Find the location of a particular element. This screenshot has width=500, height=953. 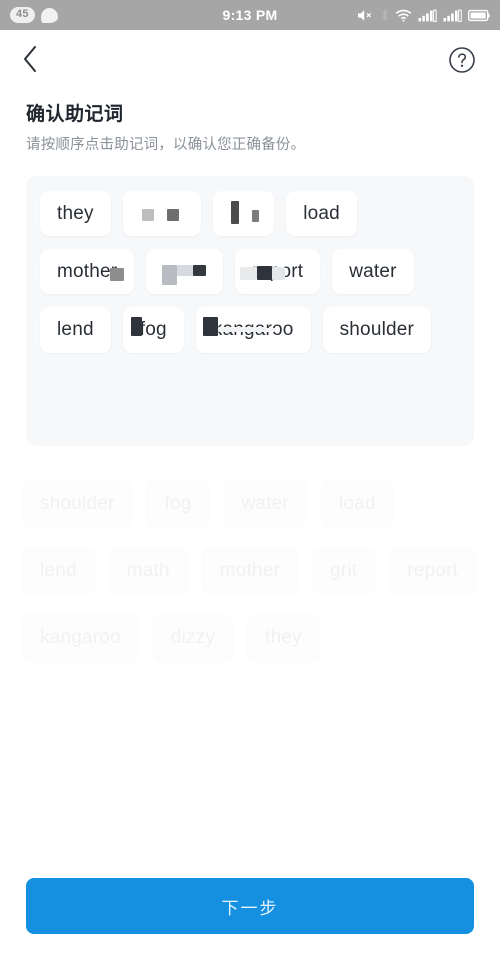

bank-word-chip: lend is located at coordinates (58, 571).